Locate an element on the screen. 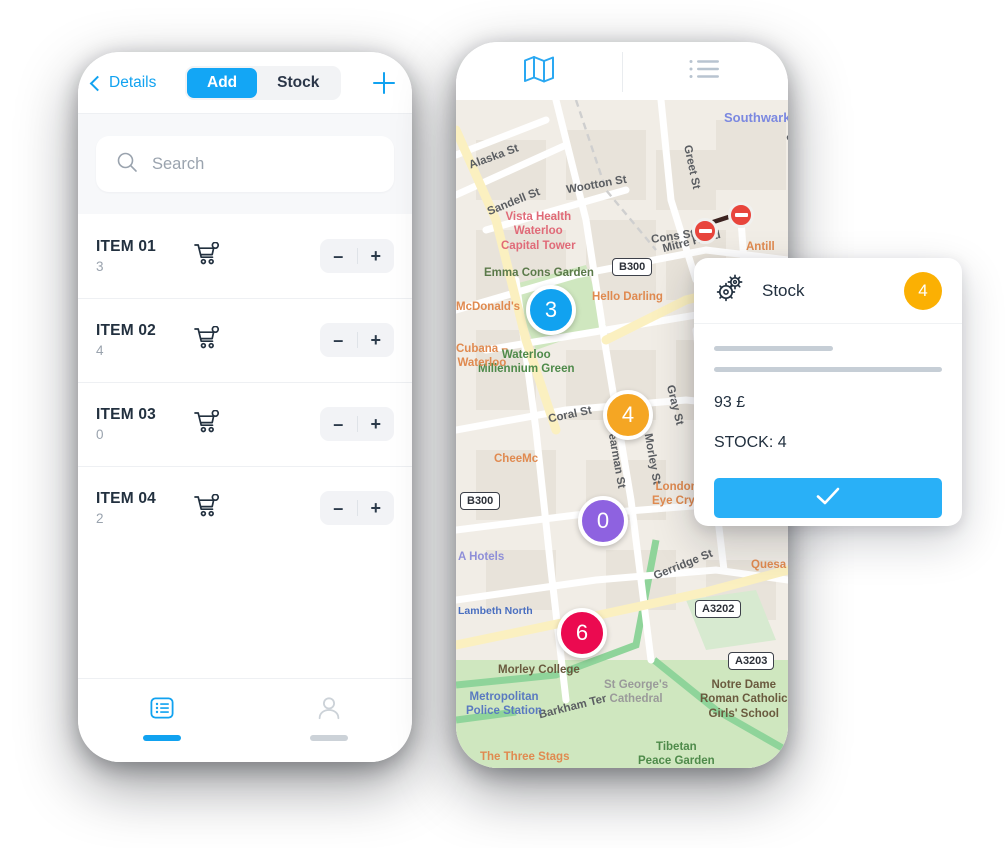 This screenshot has width=1006, height=848. search-area: Search is located at coordinates (245, 164).